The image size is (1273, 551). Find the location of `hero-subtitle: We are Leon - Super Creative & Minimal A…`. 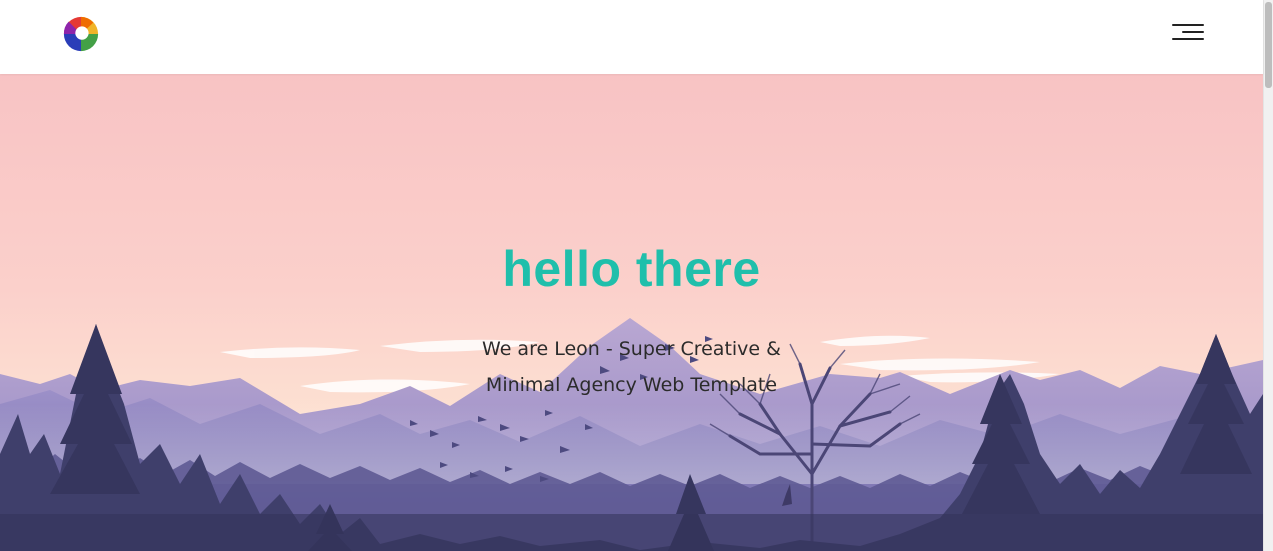

hero-subtitle: We are Leon - Super Creative & Minimal A… is located at coordinates (631, 367).